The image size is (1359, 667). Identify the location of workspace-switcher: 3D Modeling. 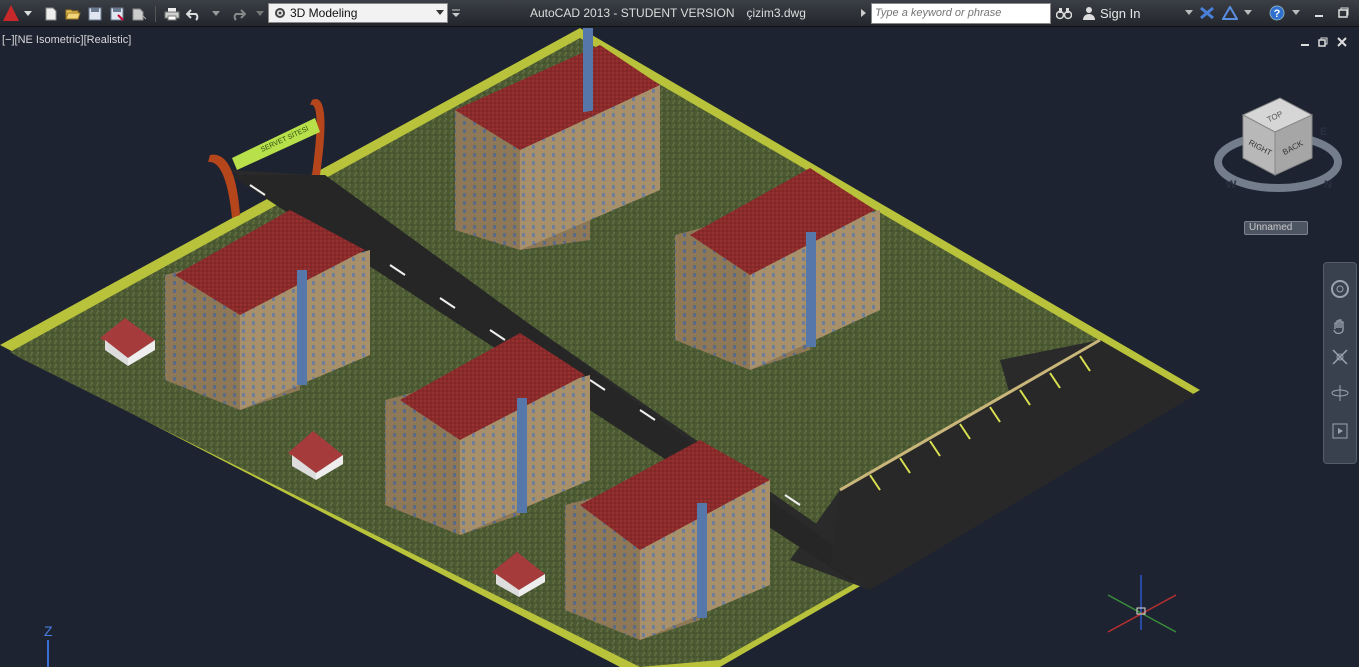
(358, 13).